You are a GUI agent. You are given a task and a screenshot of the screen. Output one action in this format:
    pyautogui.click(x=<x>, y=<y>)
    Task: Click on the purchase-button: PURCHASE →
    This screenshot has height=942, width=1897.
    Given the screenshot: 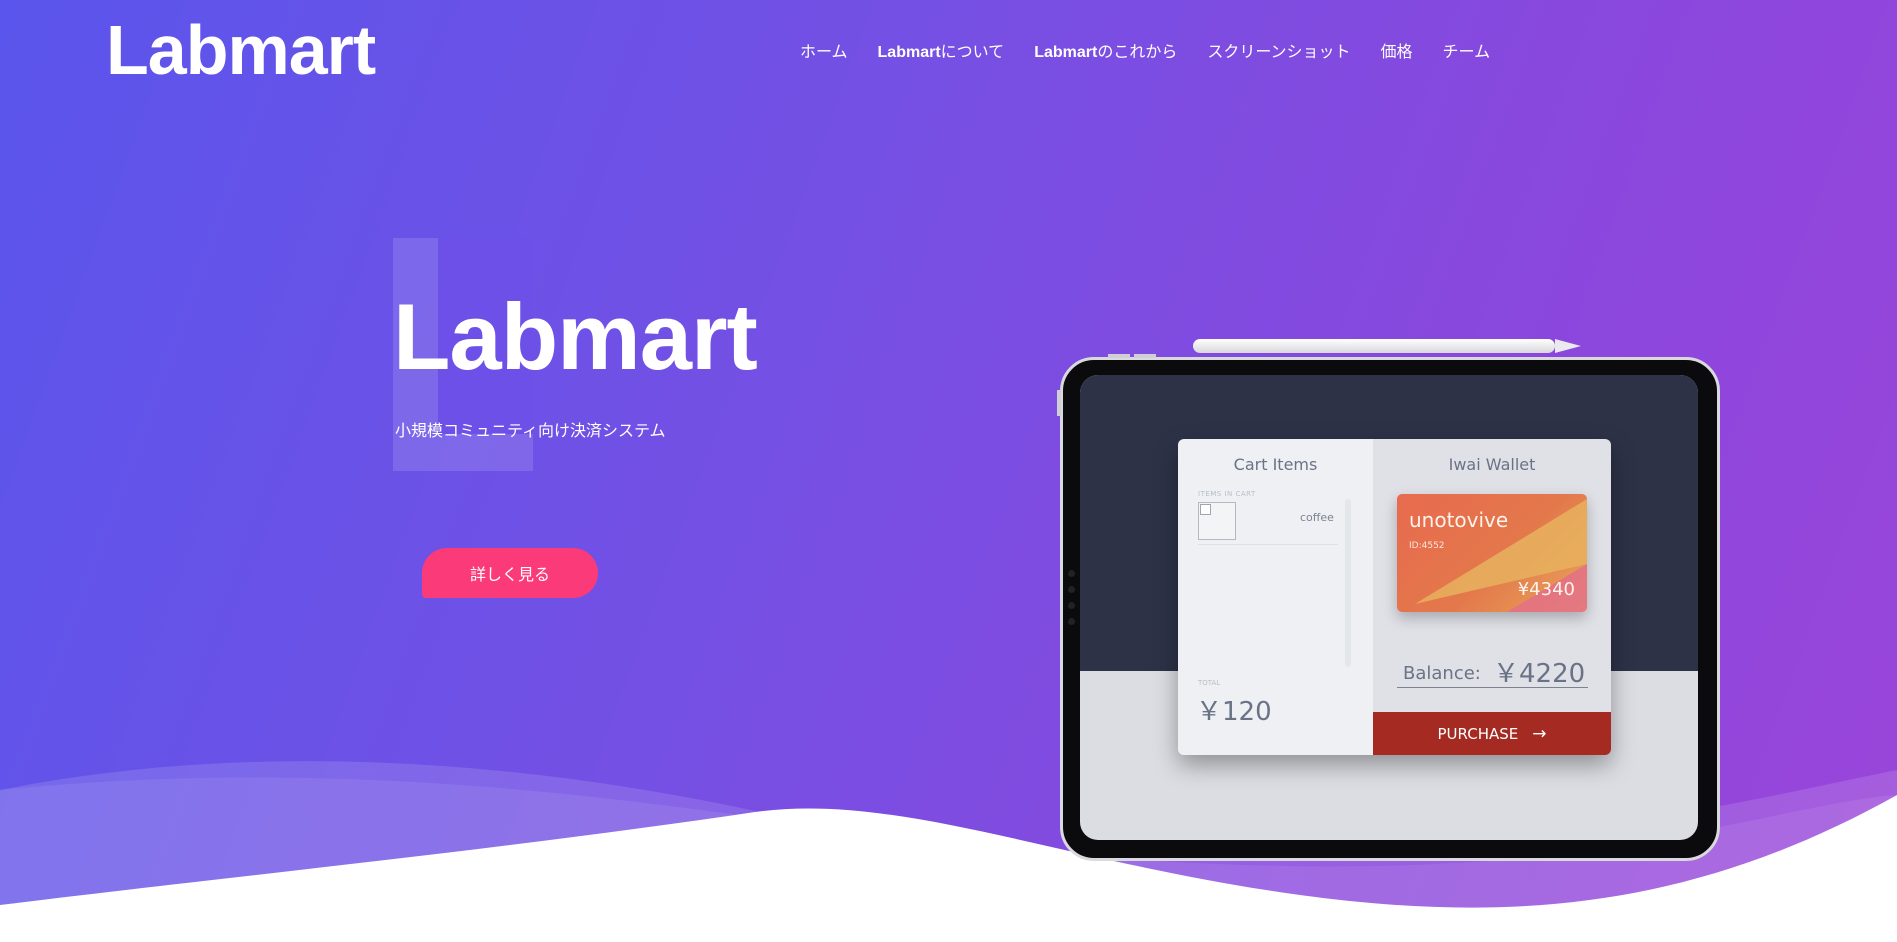 What is the action you would take?
    pyautogui.click(x=1492, y=733)
    